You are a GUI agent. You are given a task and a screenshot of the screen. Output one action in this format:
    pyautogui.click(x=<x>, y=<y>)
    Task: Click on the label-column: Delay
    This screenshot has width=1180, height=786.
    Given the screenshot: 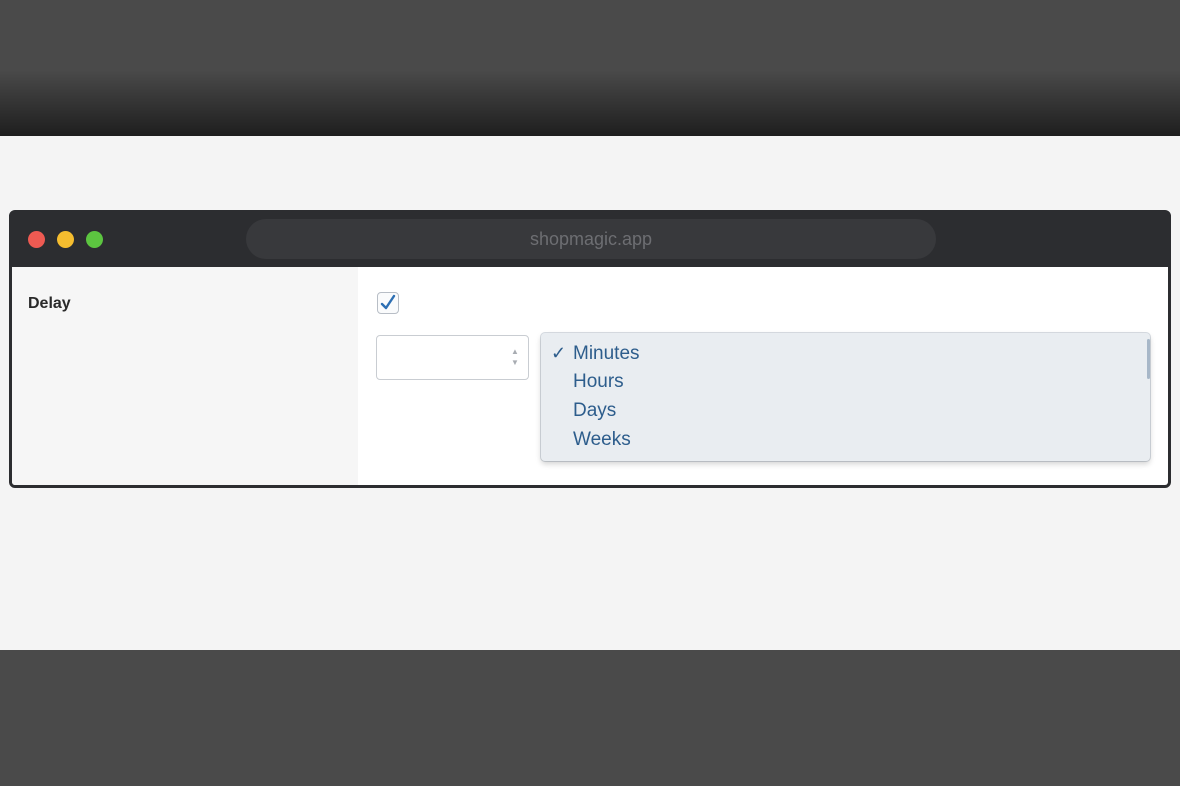 What is the action you would take?
    pyautogui.click(x=185, y=376)
    